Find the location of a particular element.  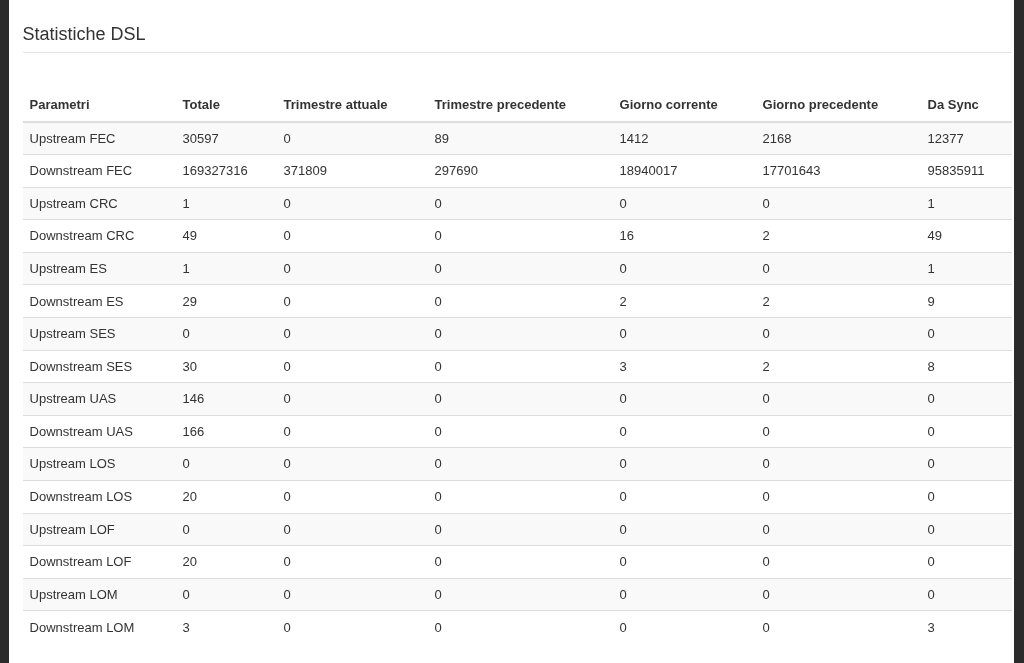

table-cell: 30 is located at coordinates (226, 366).